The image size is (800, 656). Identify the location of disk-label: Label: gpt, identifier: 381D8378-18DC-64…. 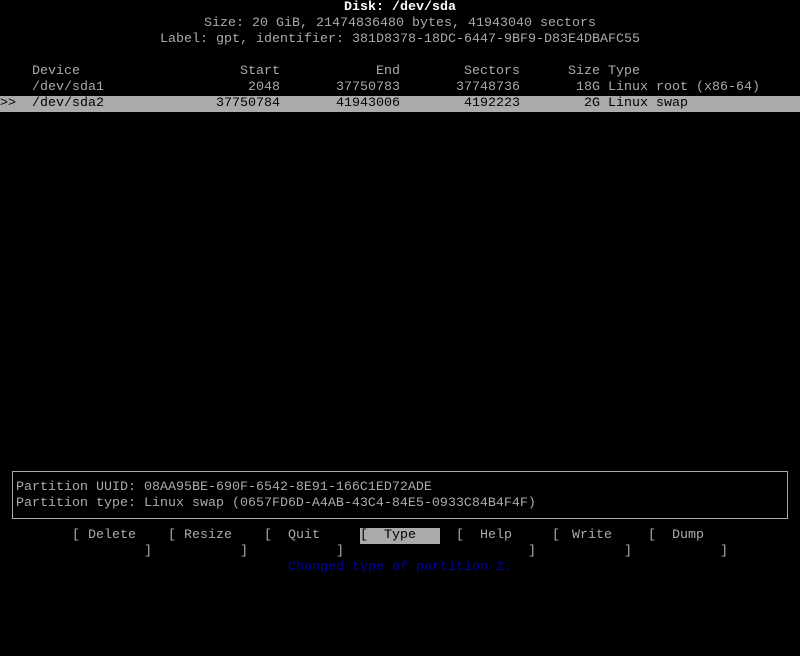
(400, 39).